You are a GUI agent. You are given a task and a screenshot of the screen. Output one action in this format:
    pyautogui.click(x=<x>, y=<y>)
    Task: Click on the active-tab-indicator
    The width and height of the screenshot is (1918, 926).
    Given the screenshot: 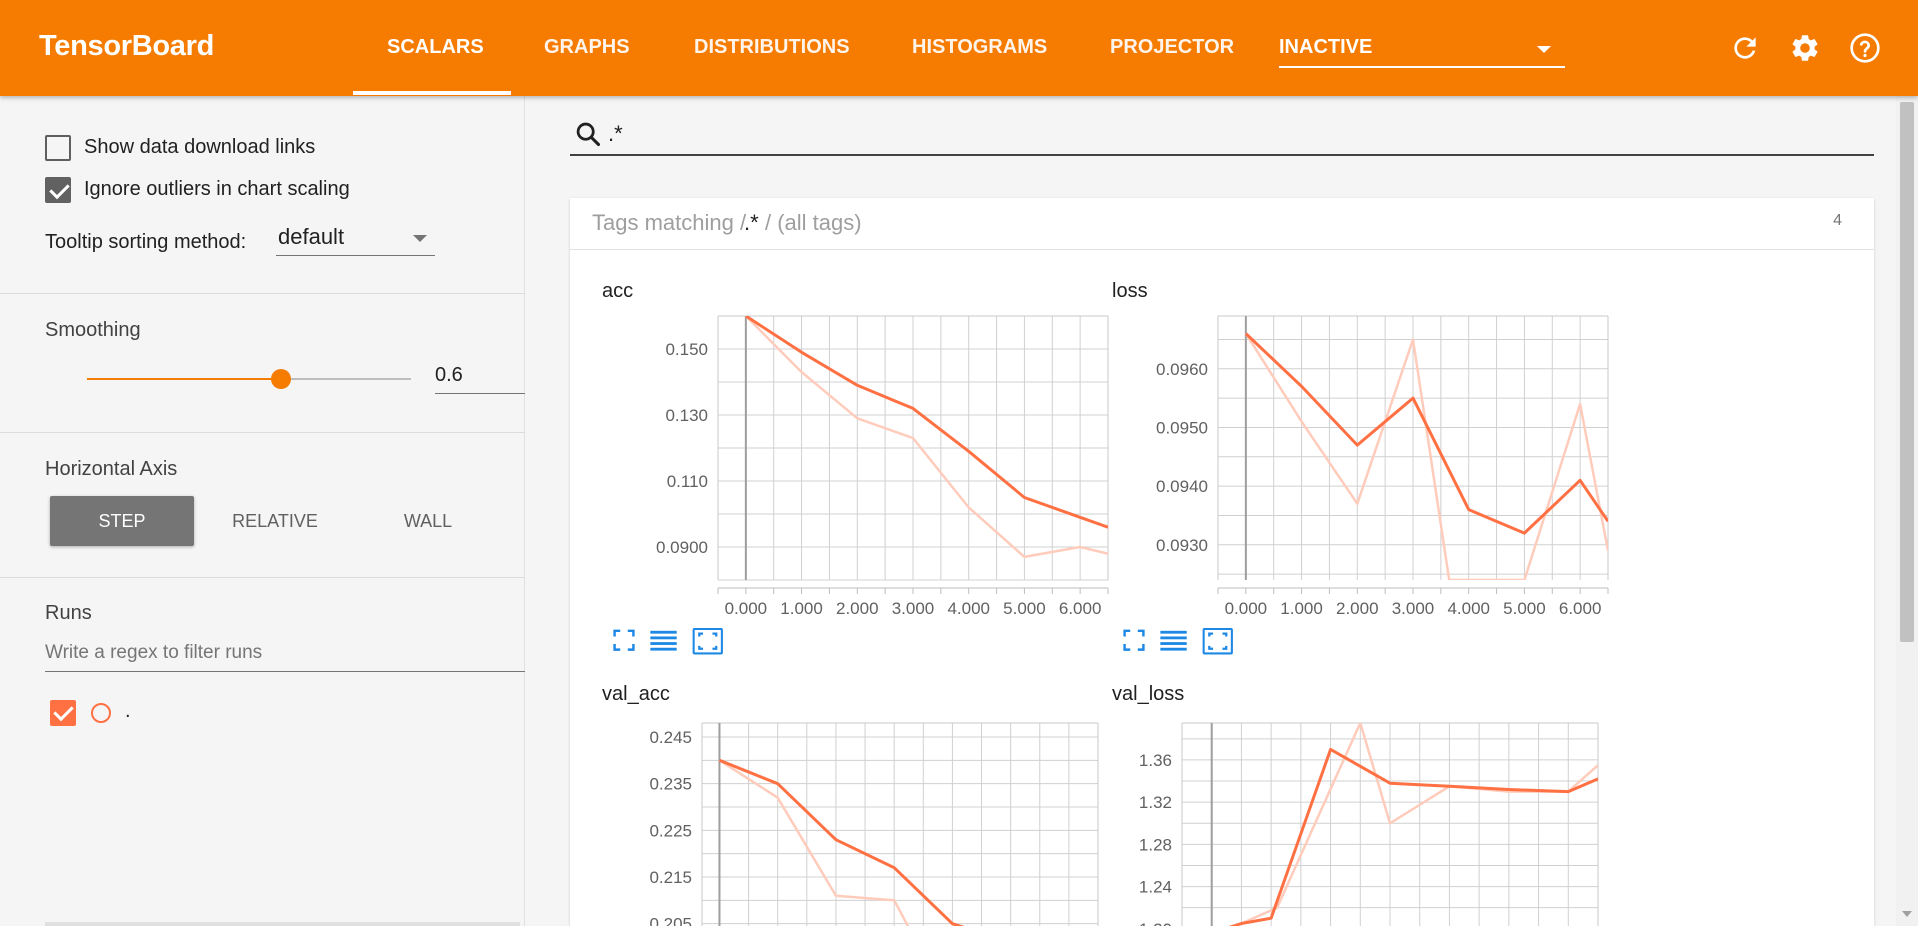 What is the action you would take?
    pyautogui.click(x=432, y=93)
    